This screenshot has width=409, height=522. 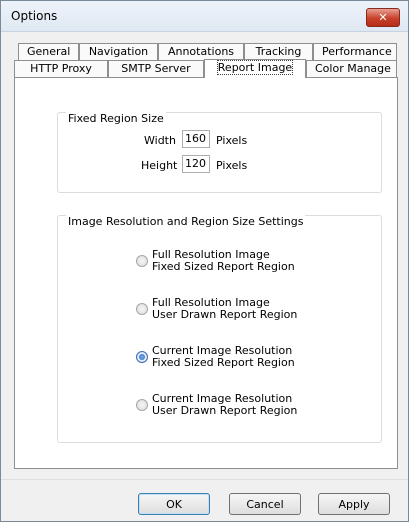 I want to click on tab-smtp-server: SMTP Server, so click(x=156, y=68).